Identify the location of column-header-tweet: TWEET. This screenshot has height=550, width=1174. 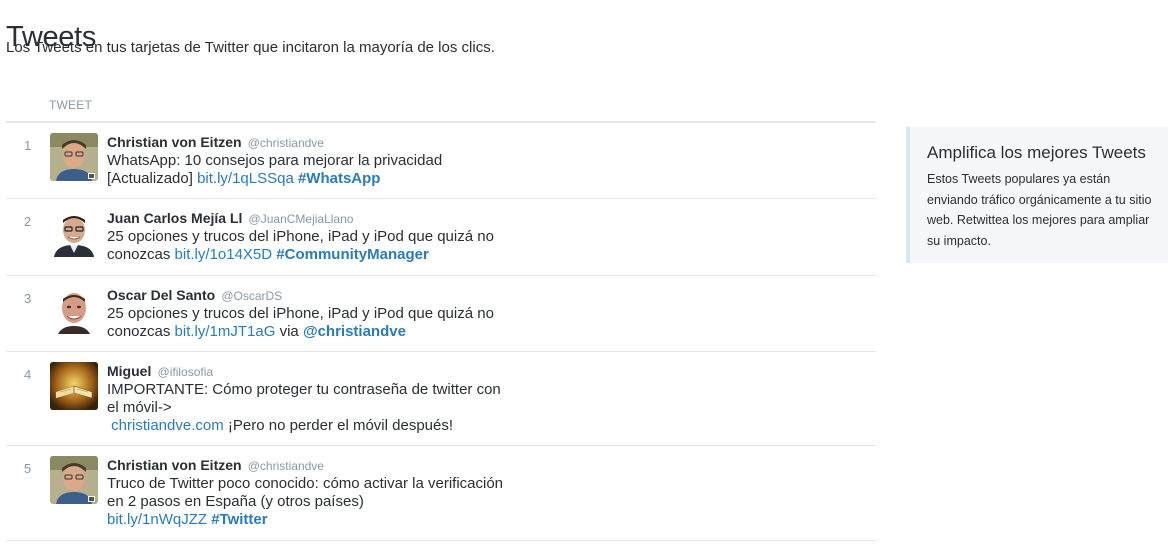
(70, 105).